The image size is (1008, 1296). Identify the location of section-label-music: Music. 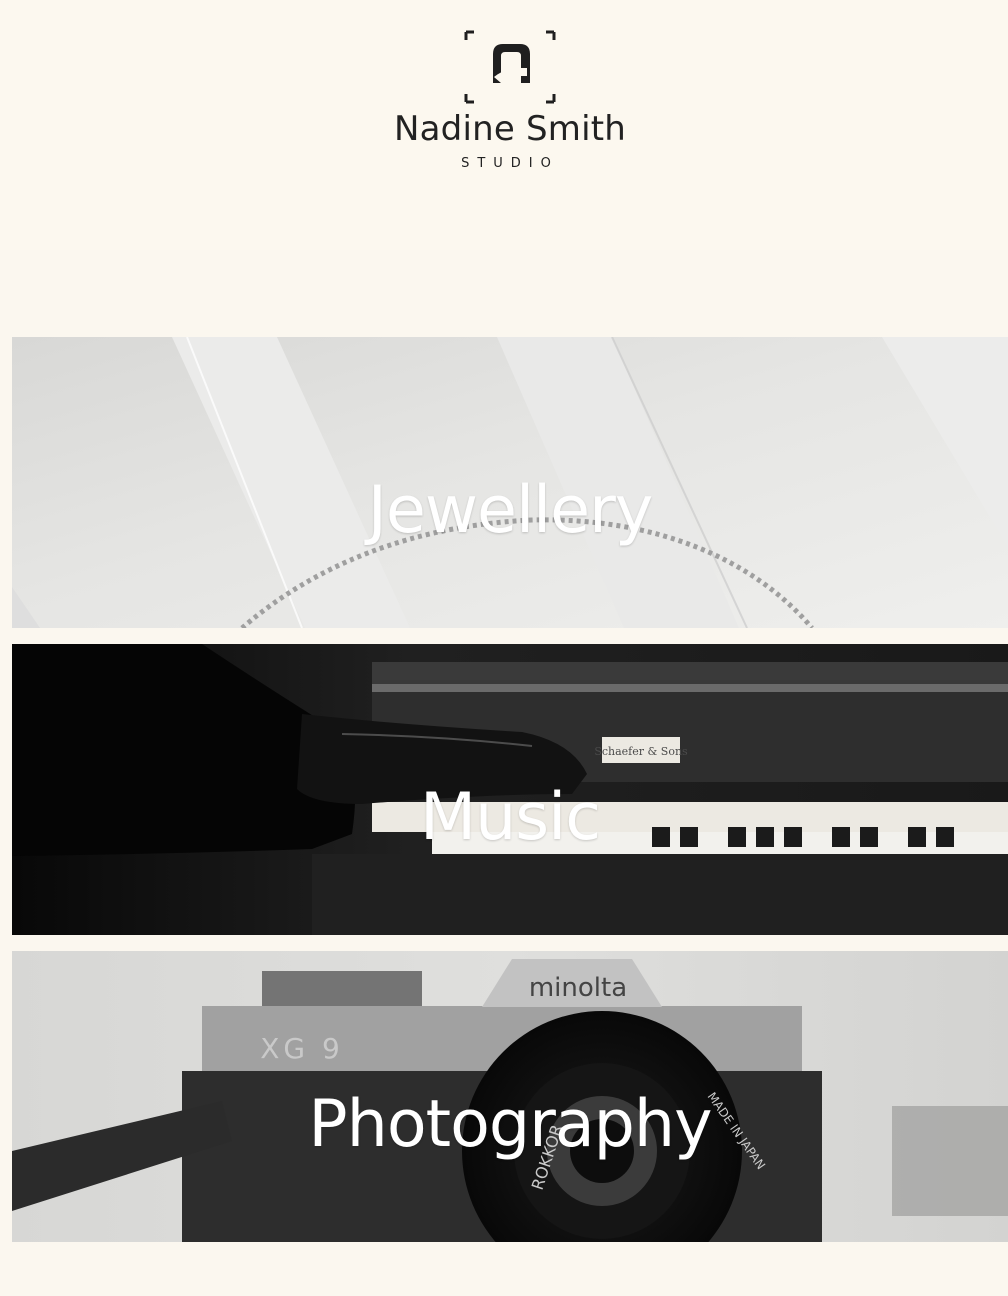
(510, 817).